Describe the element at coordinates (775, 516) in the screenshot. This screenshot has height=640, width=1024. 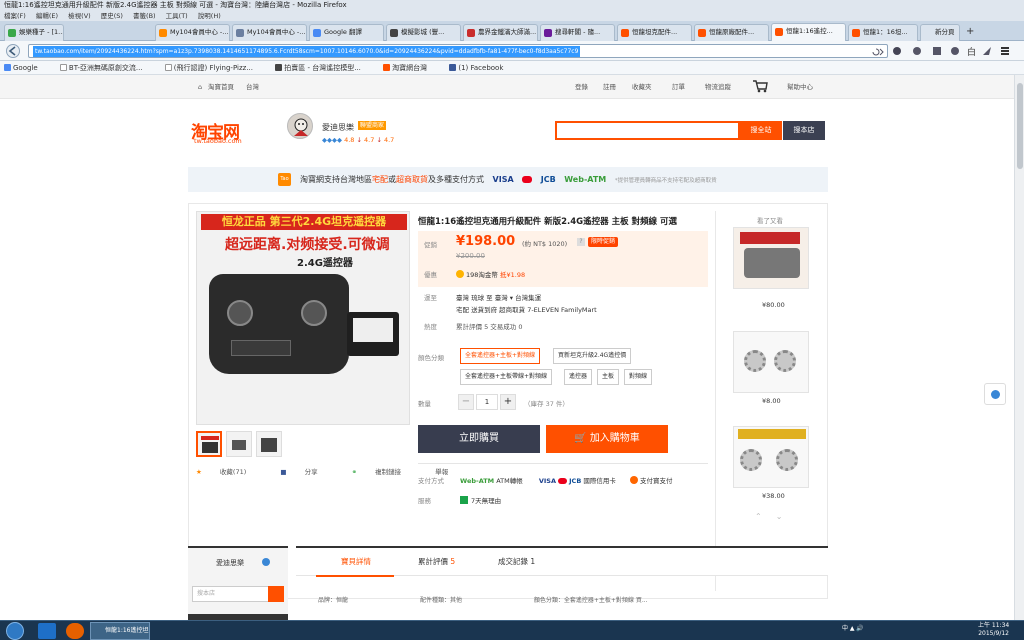
I see `side-pager: ⌃⌄` at that location.